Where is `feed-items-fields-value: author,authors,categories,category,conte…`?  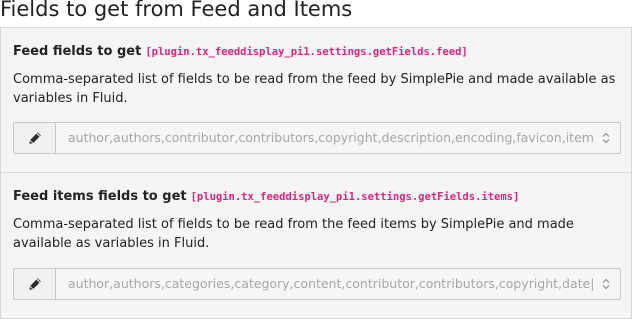 feed-items-fields-value: author,authors,categories,category,conte… is located at coordinates (331, 283).